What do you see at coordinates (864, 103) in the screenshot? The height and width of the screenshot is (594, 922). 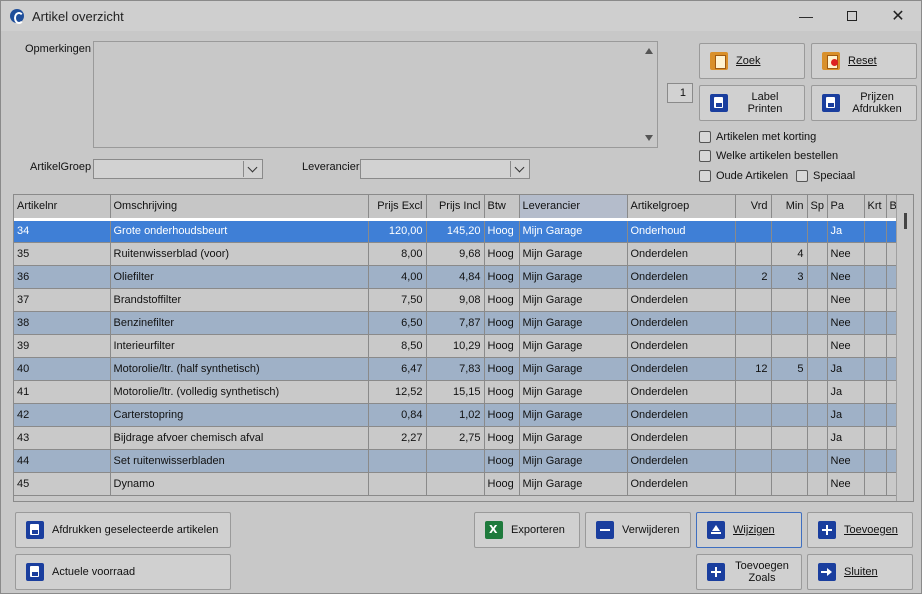 I see `prijzen-afdrukken-button: Prijzen Afdrukken` at bounding box center [864, 103].